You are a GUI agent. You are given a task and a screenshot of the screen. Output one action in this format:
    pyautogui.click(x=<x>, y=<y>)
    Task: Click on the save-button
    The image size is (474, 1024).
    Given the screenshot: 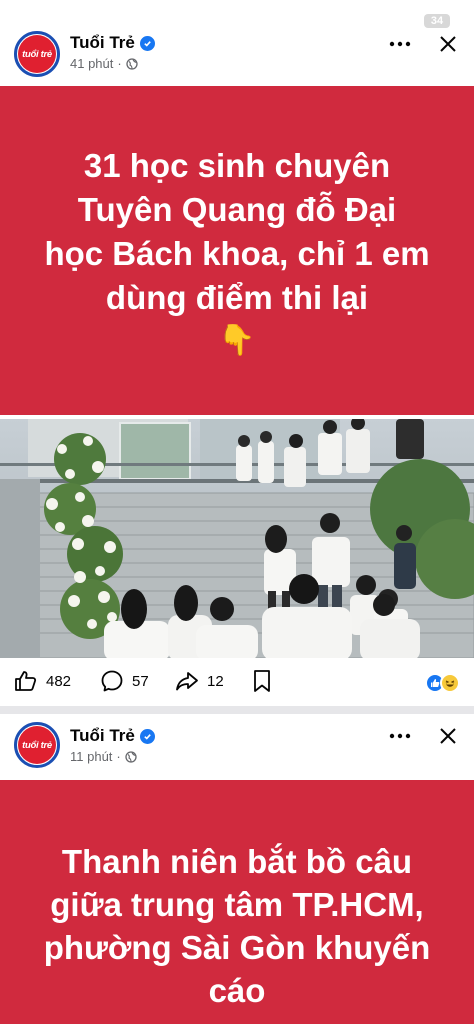 What is the action you would take?
    pyautogui.click(x=262, y=681)
    